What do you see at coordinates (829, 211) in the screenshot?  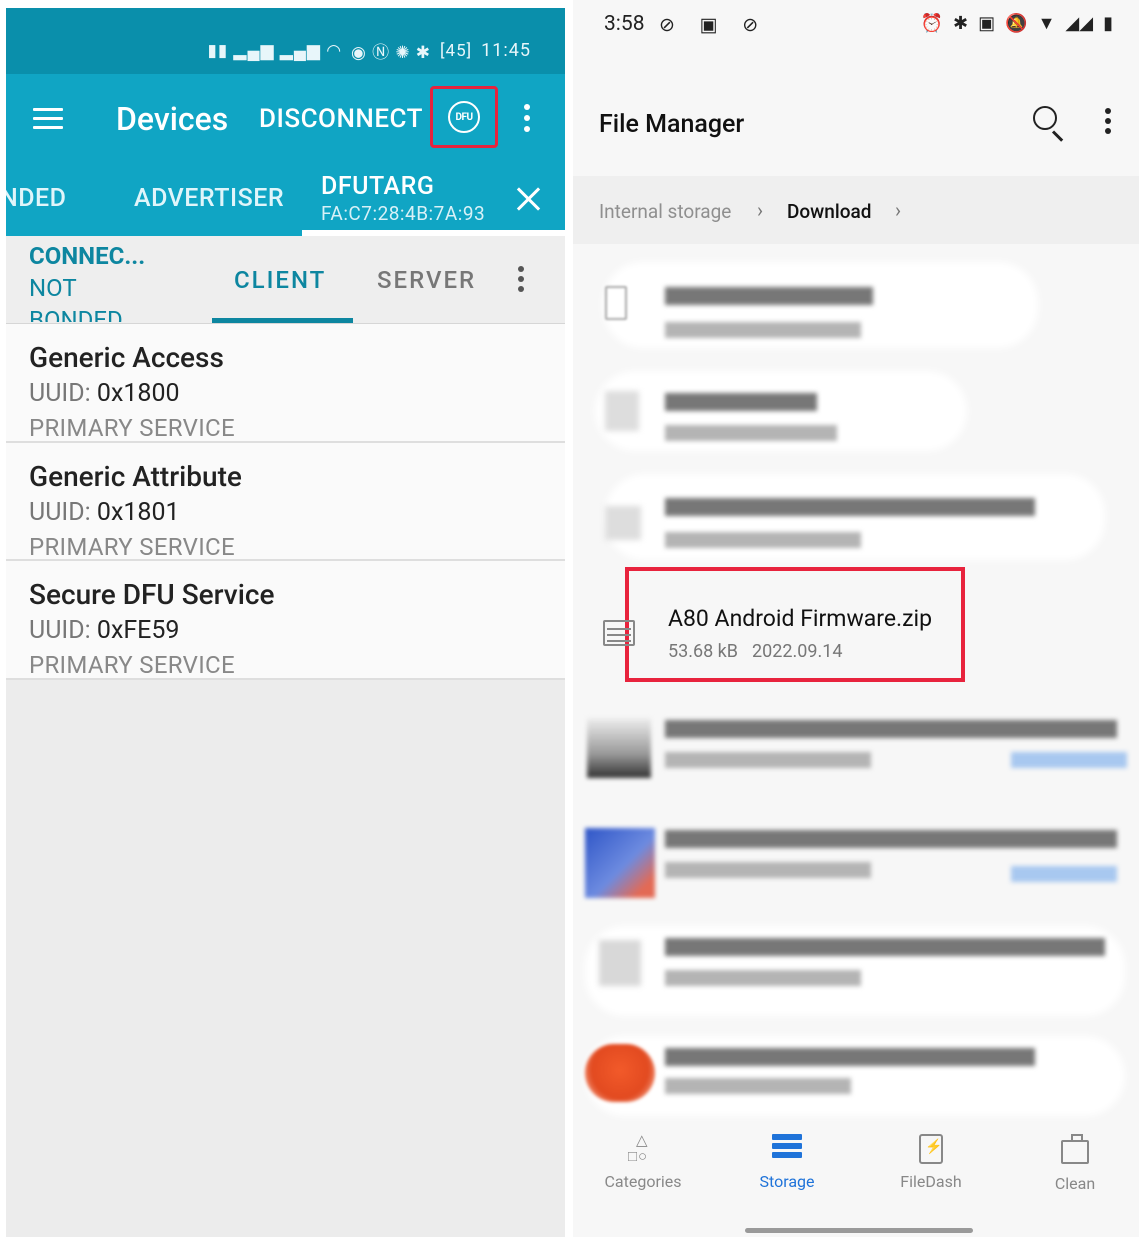 I see `breadcrumb-download: Download` at bounding box center [829, 211].